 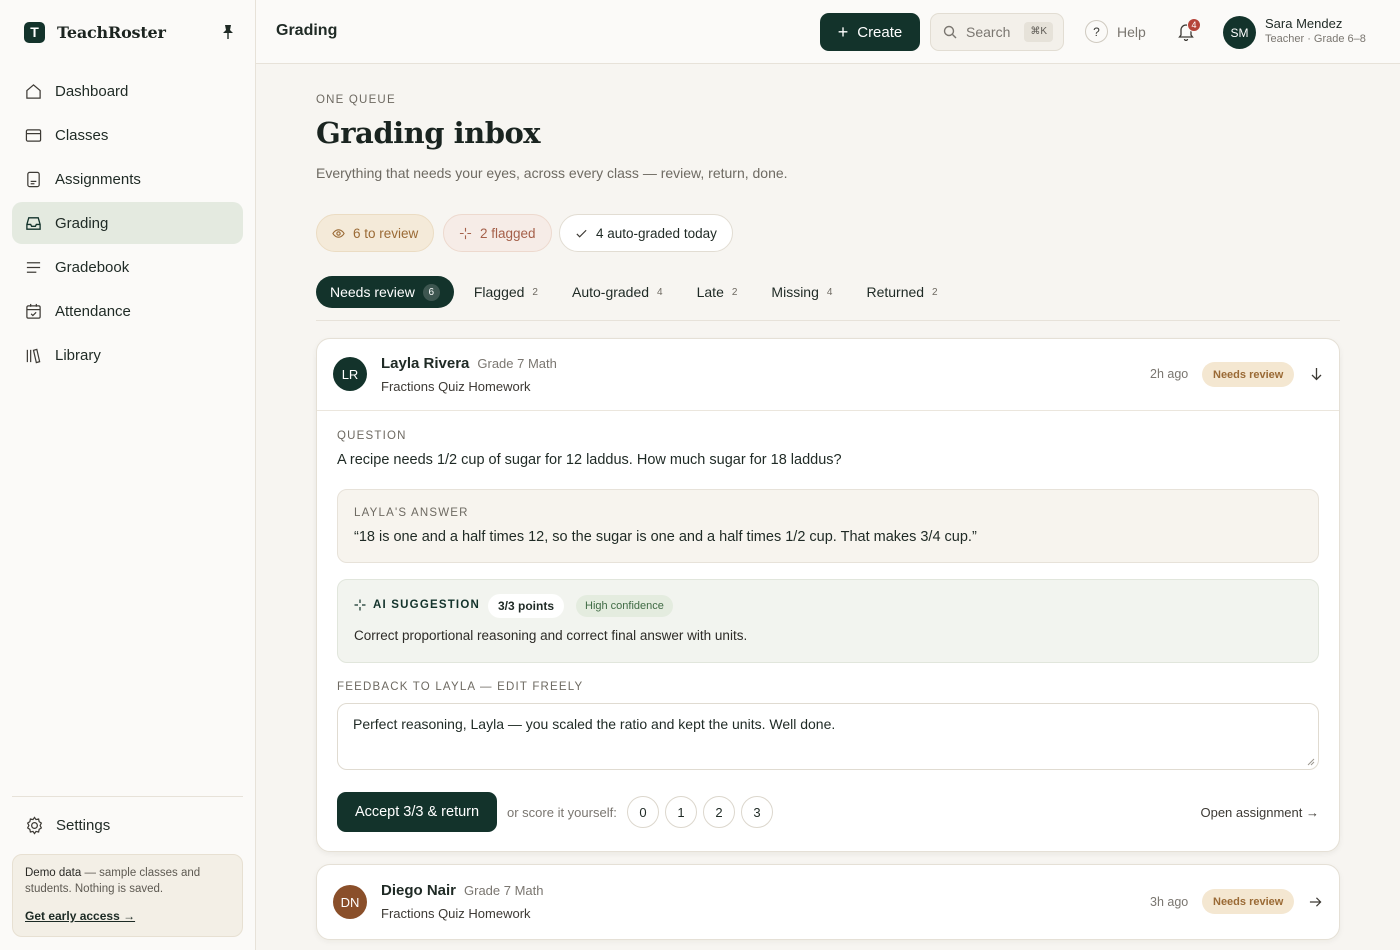 I want to click on student-name: Diego Nair, so click(x=419, y=890).